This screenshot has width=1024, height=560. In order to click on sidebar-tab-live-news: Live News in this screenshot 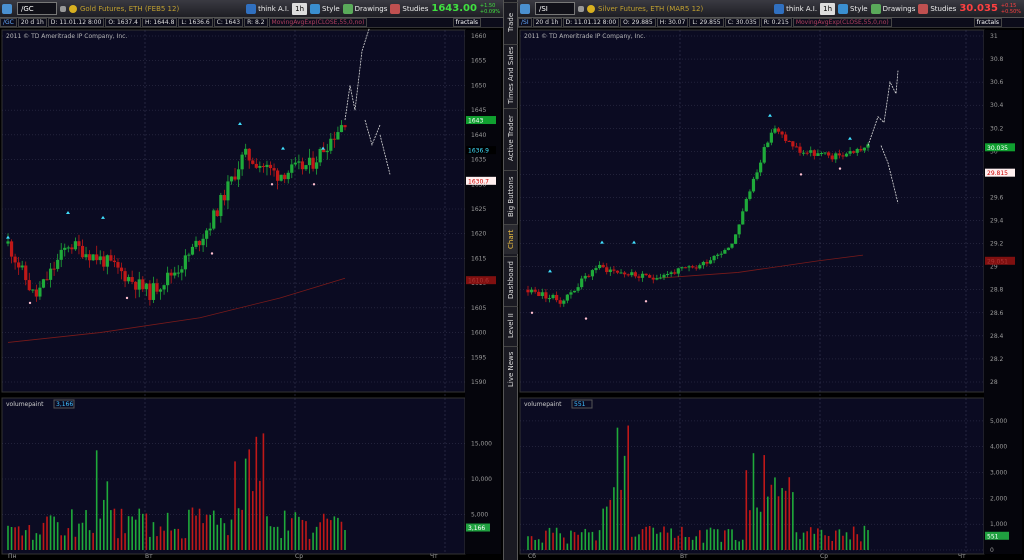, I will do `click(511, 369)`.